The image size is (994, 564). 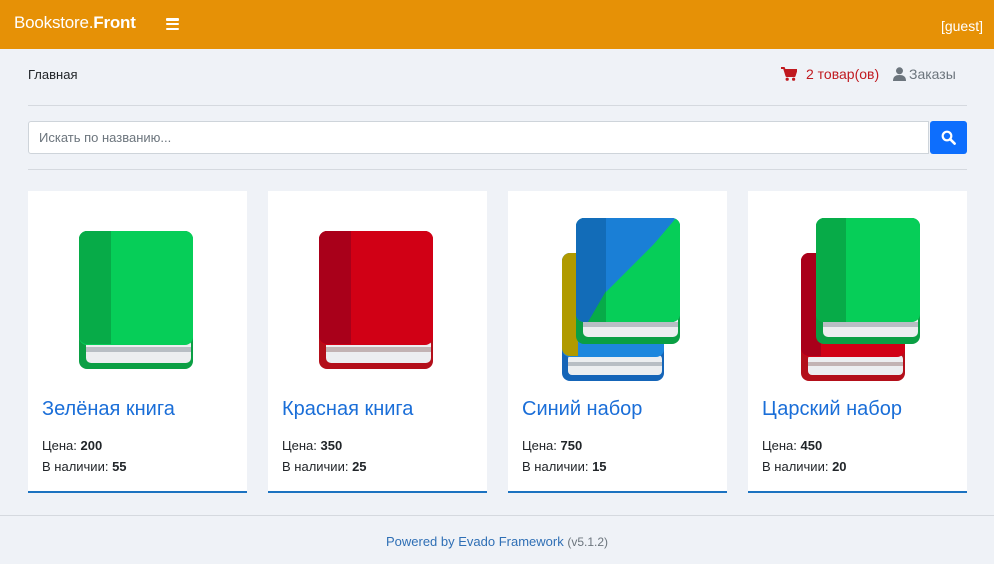 What do you see at coordinates (52, 74) in the screenshot?
I see `breadcrumb: Главная` at bounding box center [52, 74].